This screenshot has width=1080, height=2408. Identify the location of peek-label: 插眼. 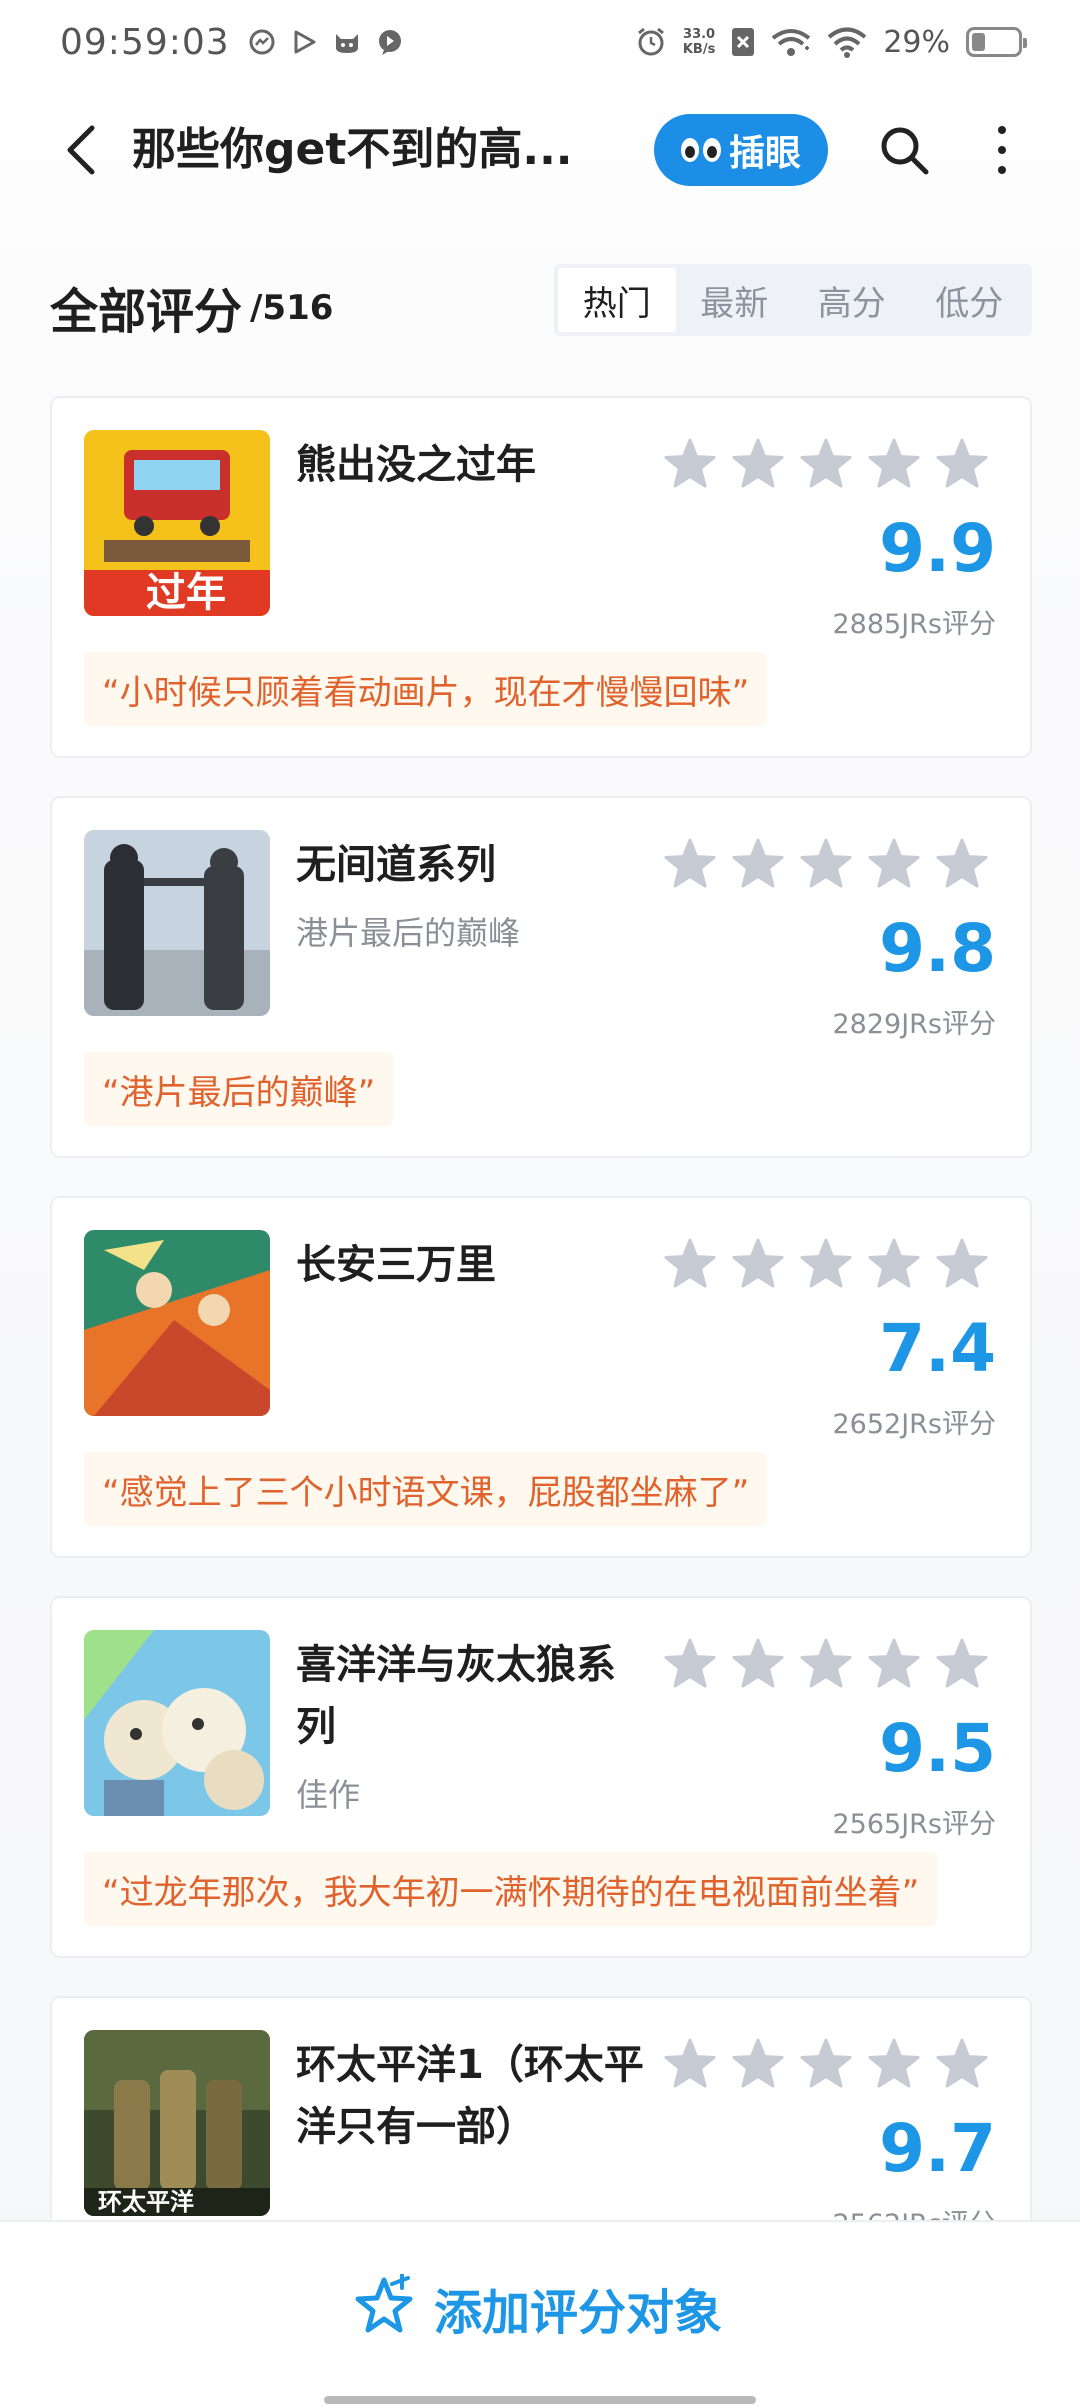
(764, 153).